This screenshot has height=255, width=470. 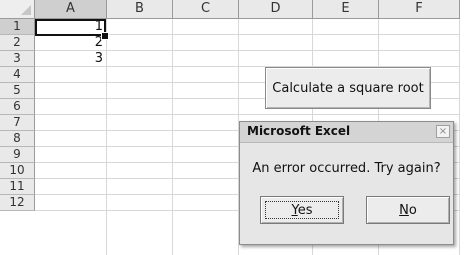 I want to click on row-header-9: 9, so click(x=17, y=155).